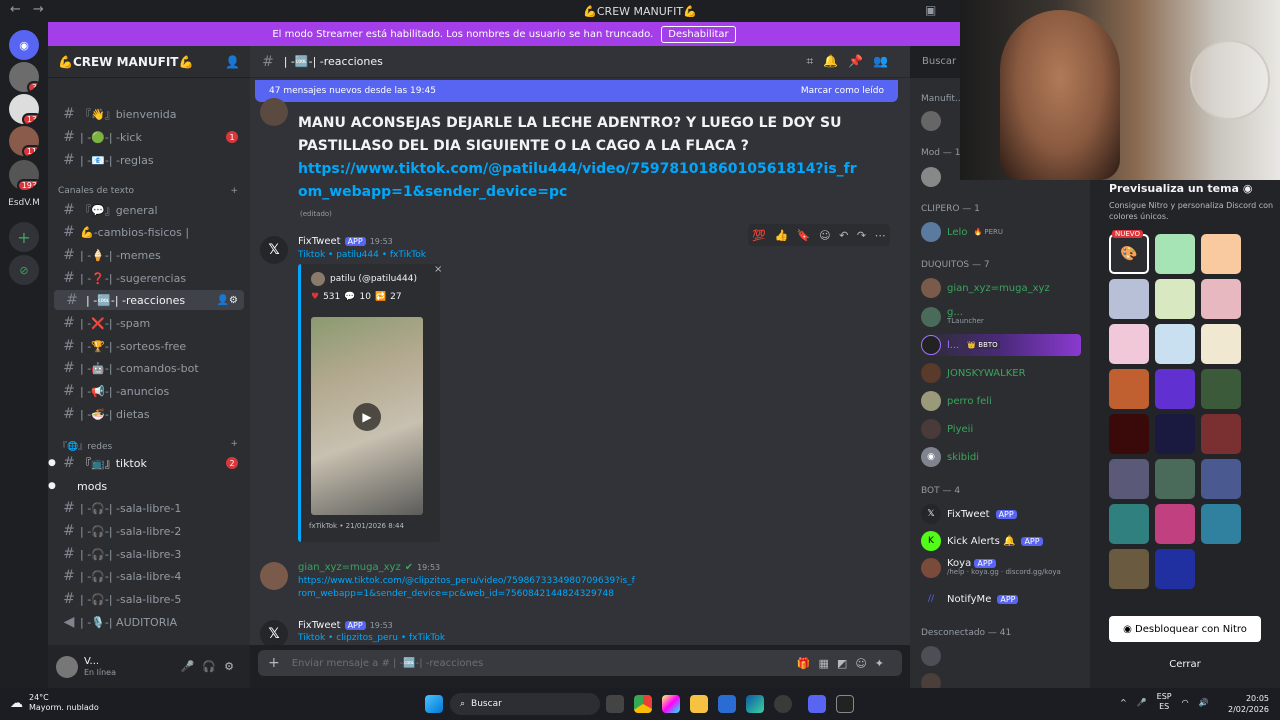 This screenshot has width=1280, height=720. What do you see at coordinates (371, 638) in the screenshot?
I see `embed-links: Tiktok • clipzitos_peru • fxTikTok` at bounding box center [371, 638].